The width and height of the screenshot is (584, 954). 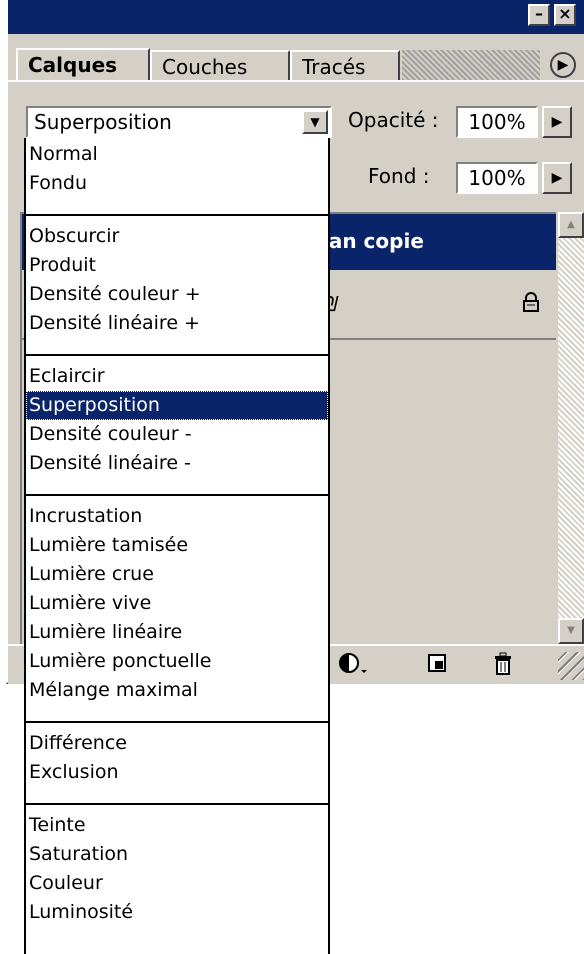 What do you see at coordinates (437, 665) in the screenshot?
I see `new-layer-icon` at bounding box center [437, 665].